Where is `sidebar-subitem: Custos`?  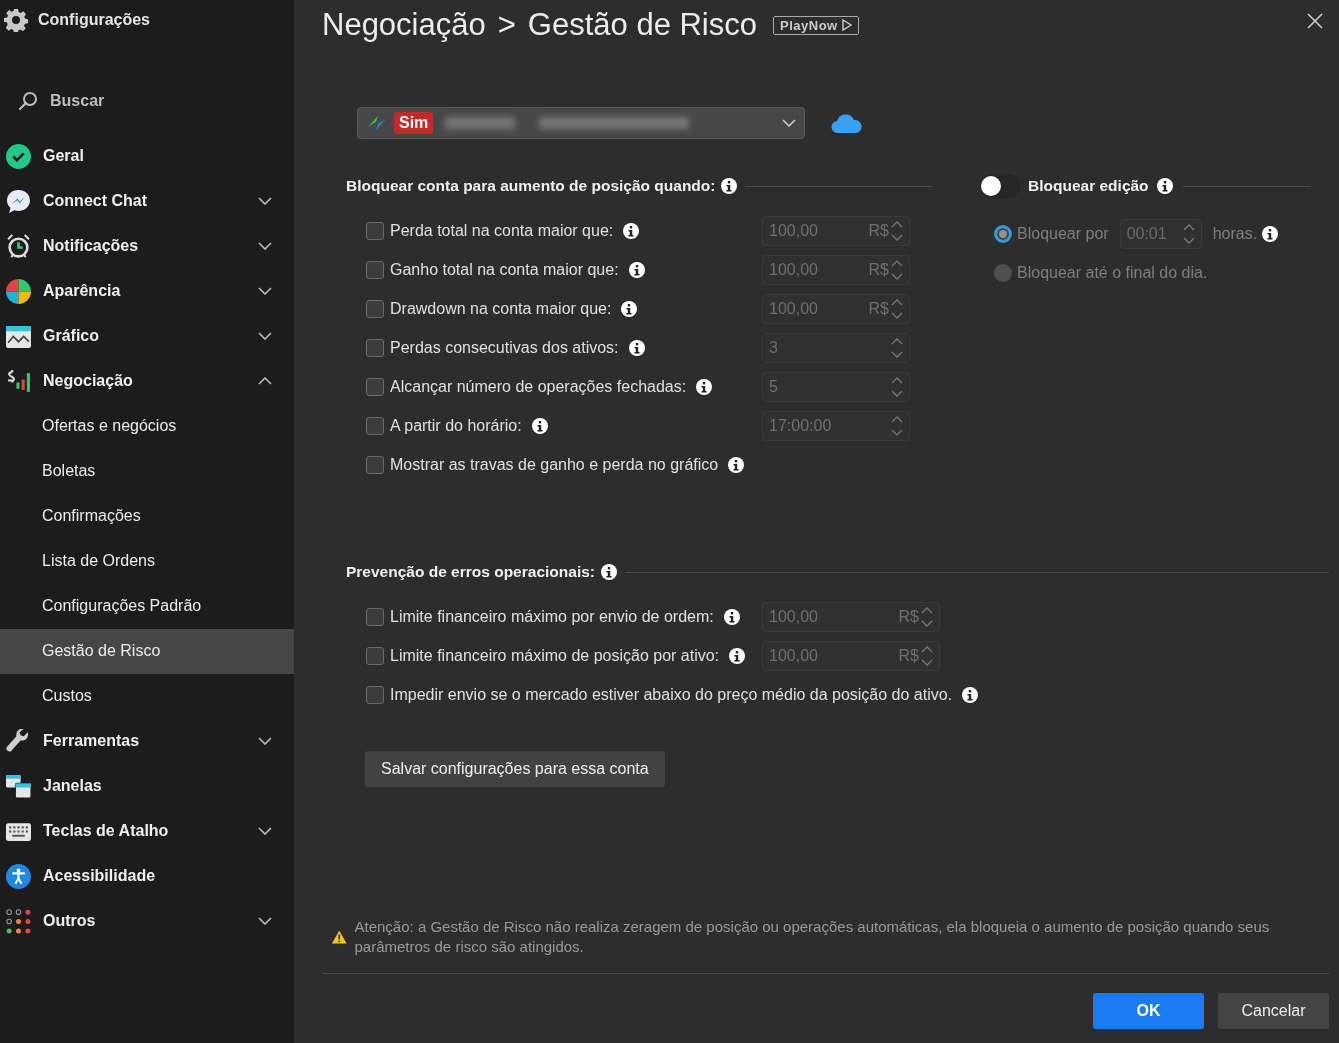 sidebar-subitem: Custos is located at coordinates (147, 696).